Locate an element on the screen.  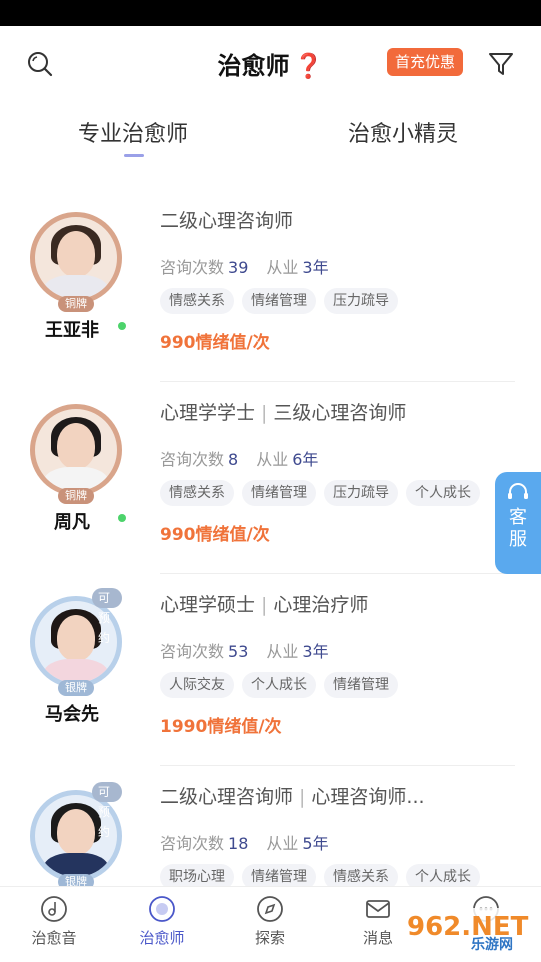
tab-bar: 专业治愈师 治愈小精灵 is located at coordinates (270, 133).